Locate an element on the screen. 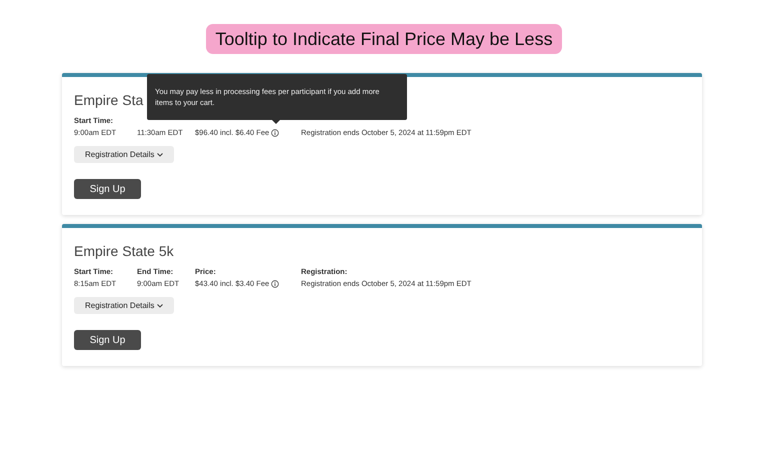 This screenshot has height=461, width=768. event-title: Empire State 5k is located at coordinates (124, 251).